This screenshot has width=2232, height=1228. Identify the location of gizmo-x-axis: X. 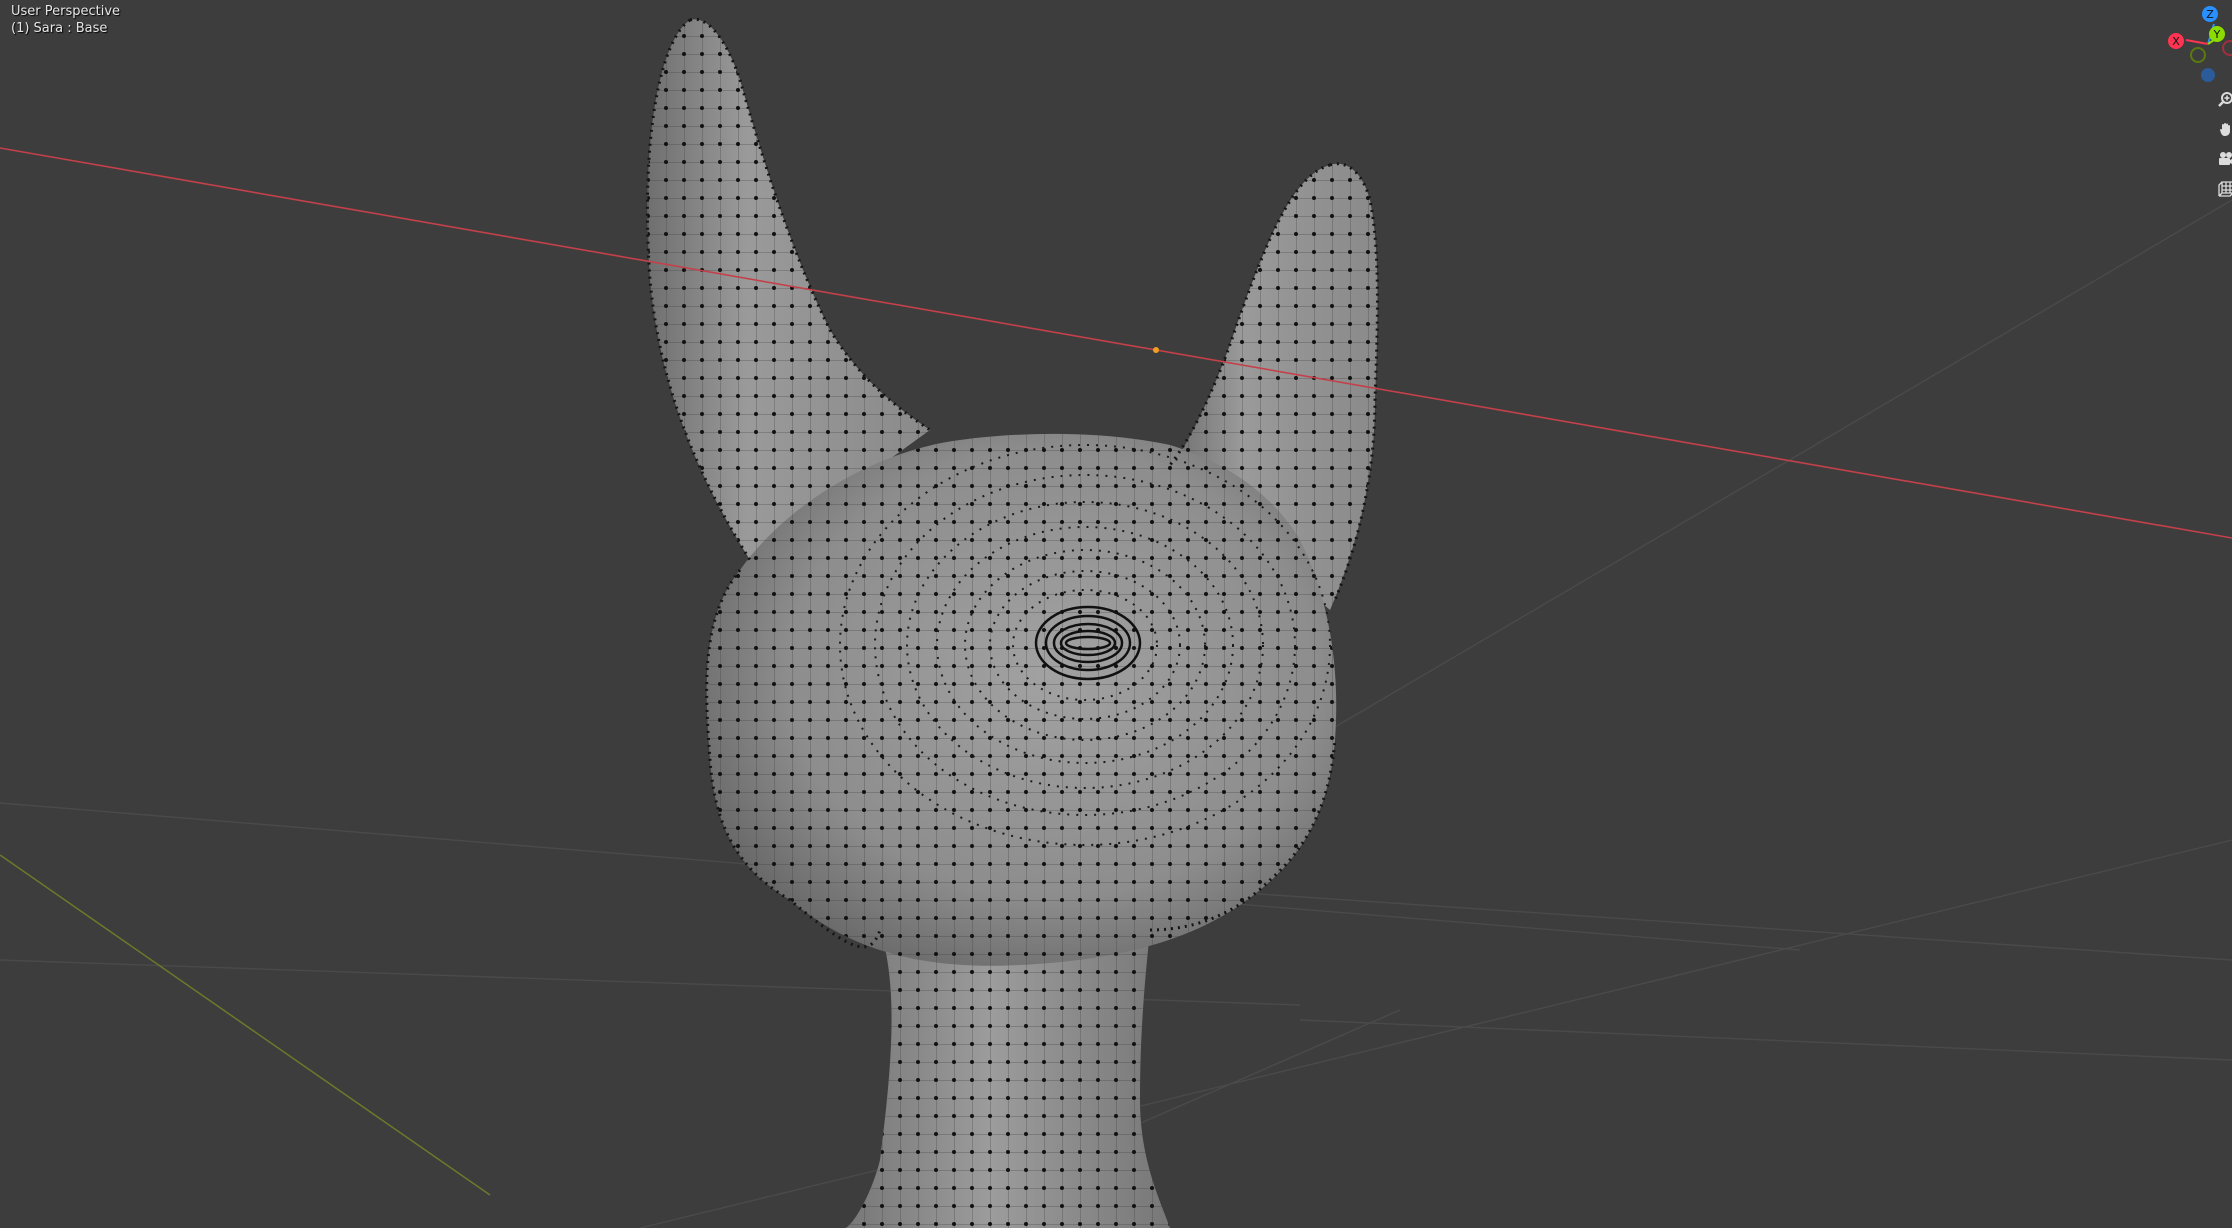
(2176, 41).